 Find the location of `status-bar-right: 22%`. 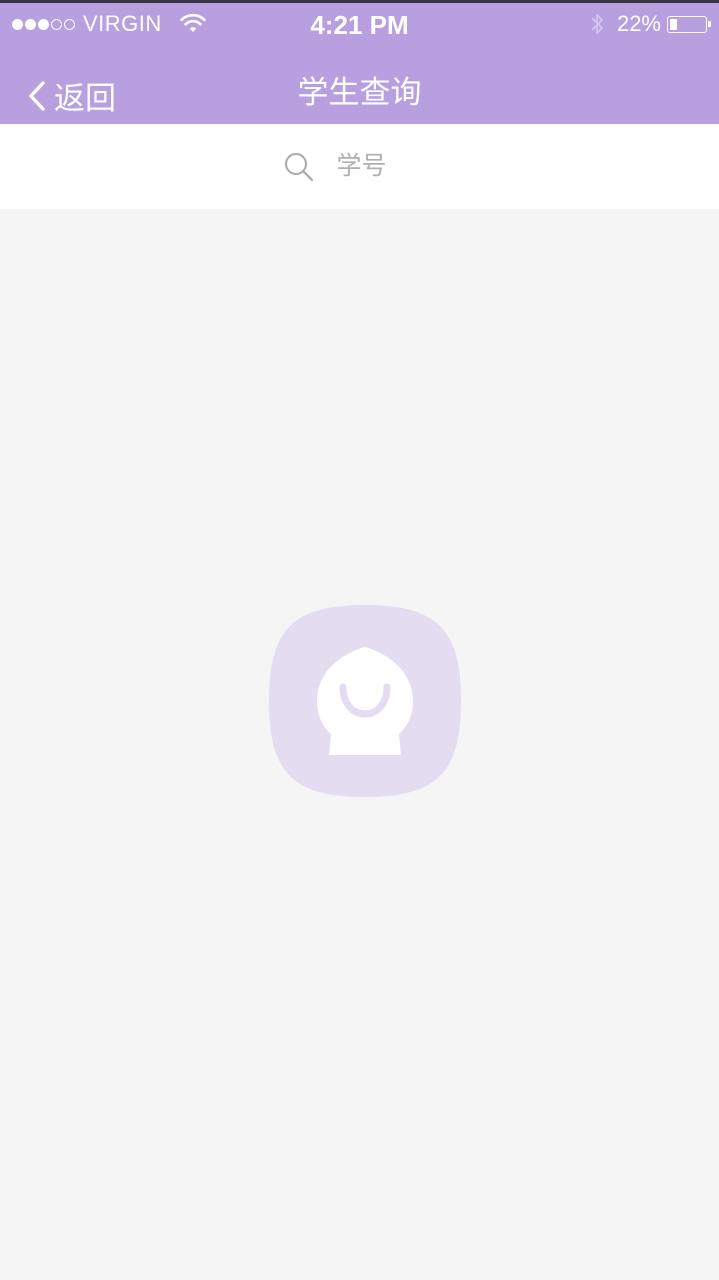

status-bar-right: 22% is located at coordinates (650, 24).